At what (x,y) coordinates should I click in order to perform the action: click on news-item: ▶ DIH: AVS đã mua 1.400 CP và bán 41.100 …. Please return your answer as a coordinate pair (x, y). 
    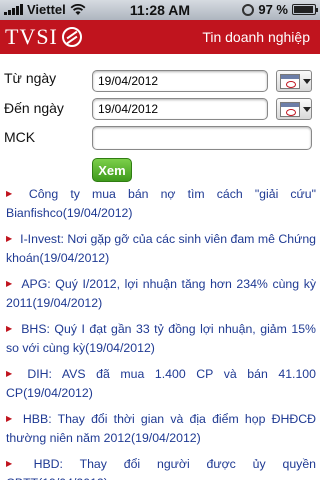
    Looking at the image, I should click on (161, 383).